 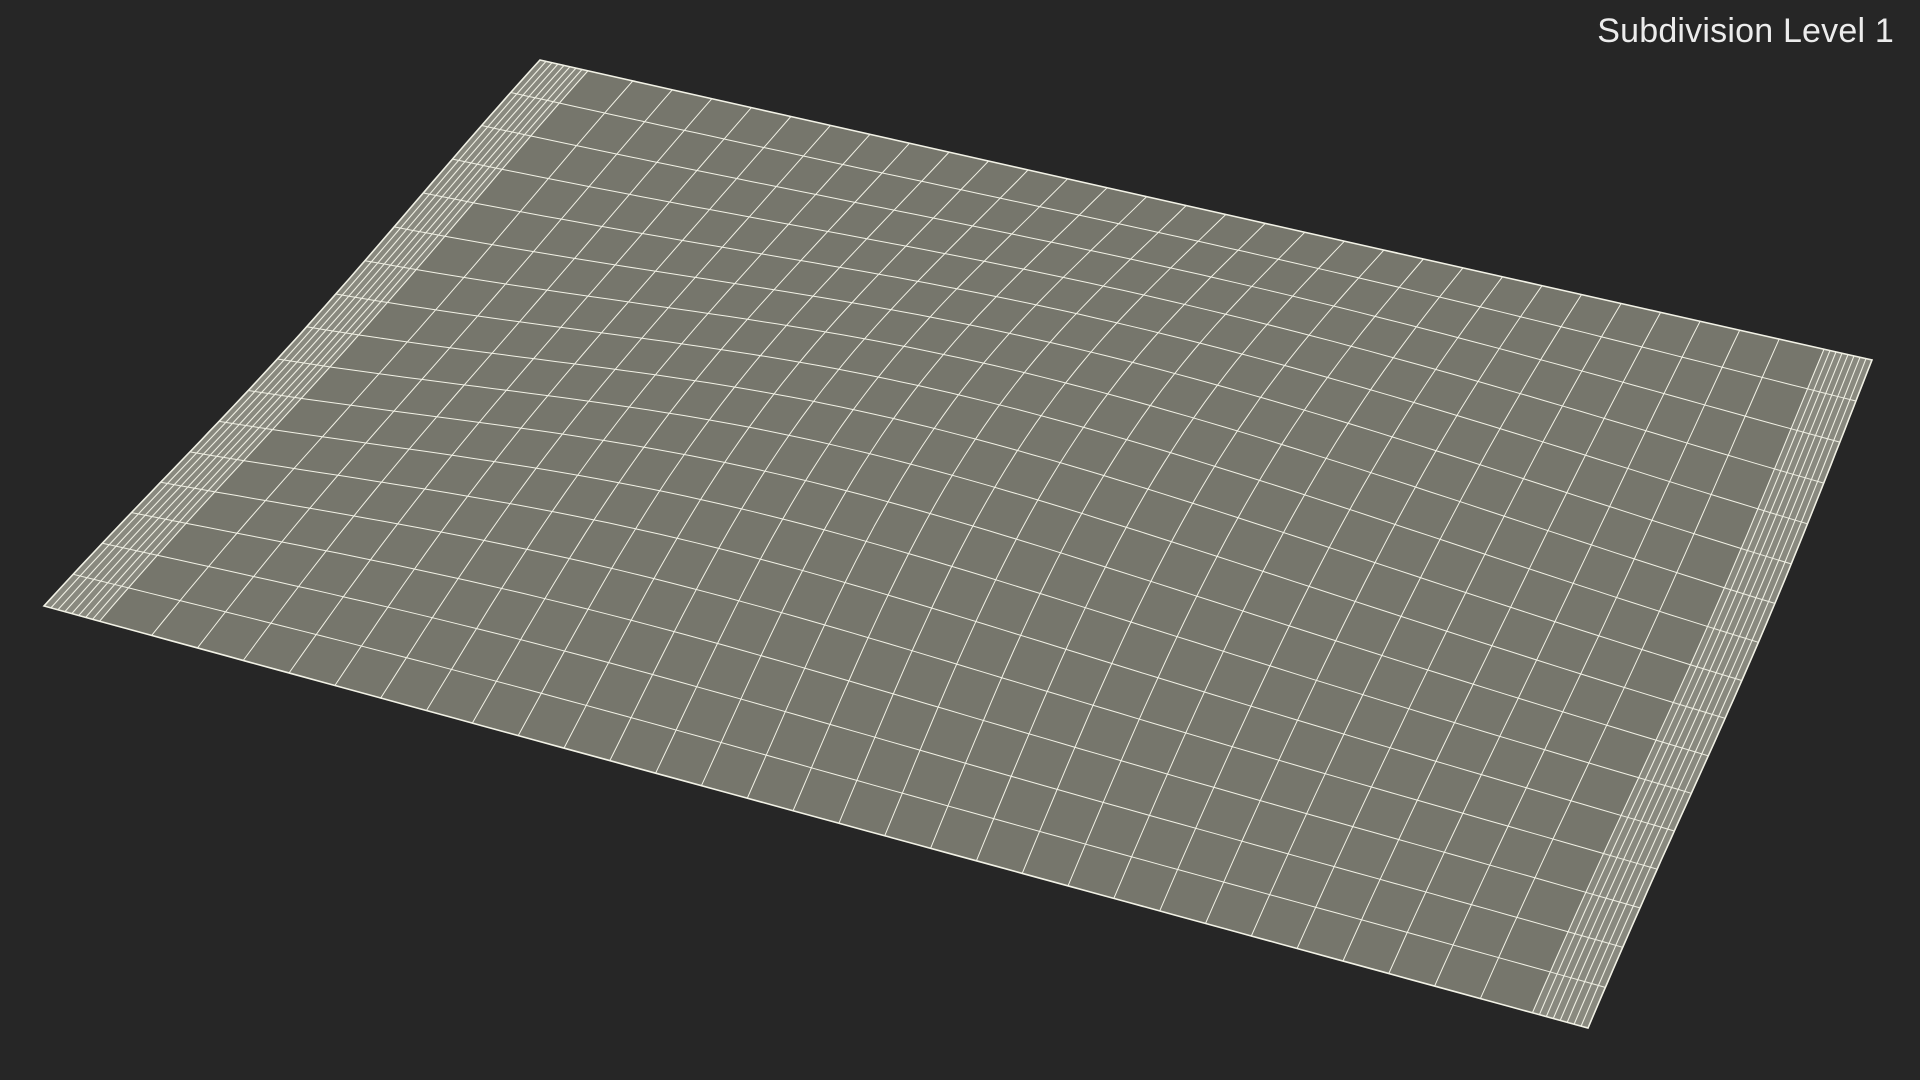 What do you see at coordinates (1745, 31) in the screenshot?
I see `subdivision-level-label: Subdivision Level 1` at bounding box center [1745, 31].